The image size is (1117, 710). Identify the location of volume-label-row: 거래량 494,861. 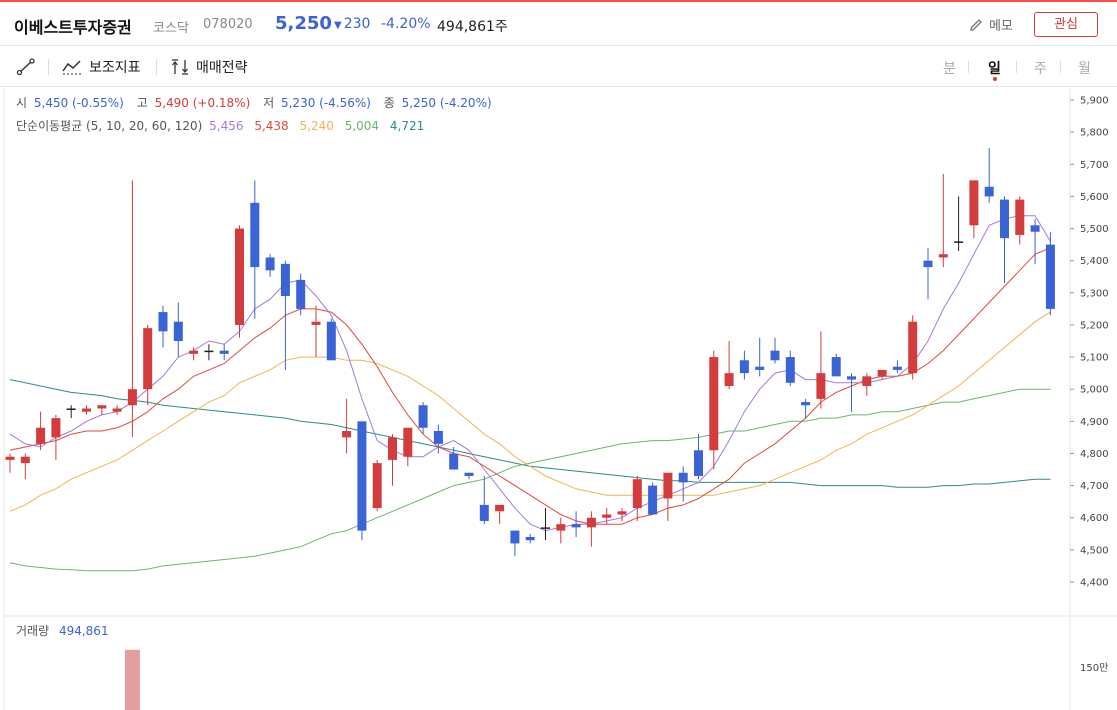
(62, 630).